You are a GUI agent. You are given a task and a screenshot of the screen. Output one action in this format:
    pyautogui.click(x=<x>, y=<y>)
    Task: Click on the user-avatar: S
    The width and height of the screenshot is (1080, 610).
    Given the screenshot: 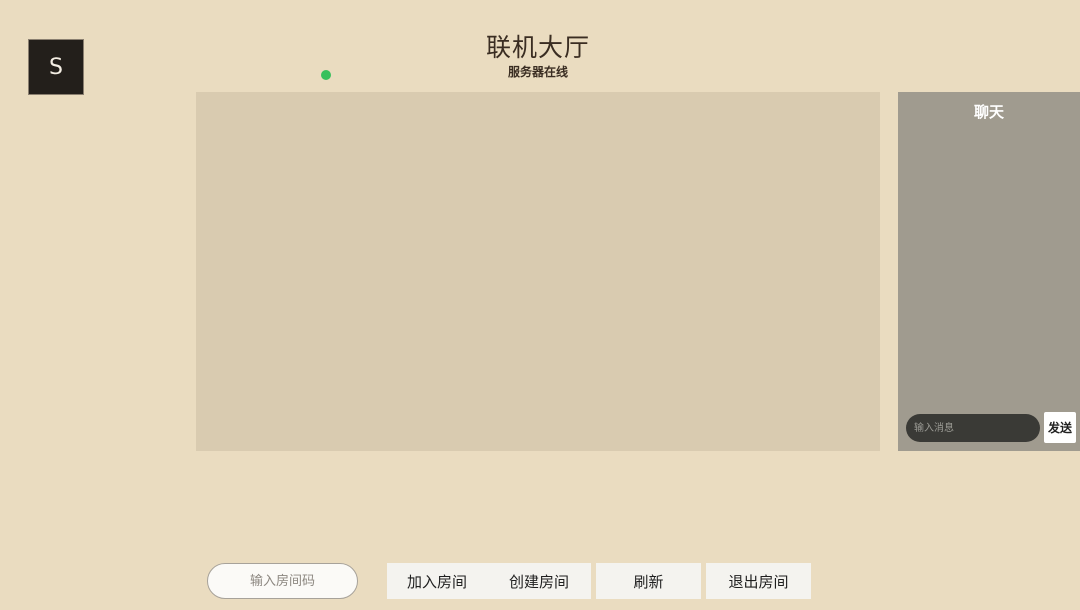 What is the action you would take?
    pyautogui.click(x=56, y=67)
    